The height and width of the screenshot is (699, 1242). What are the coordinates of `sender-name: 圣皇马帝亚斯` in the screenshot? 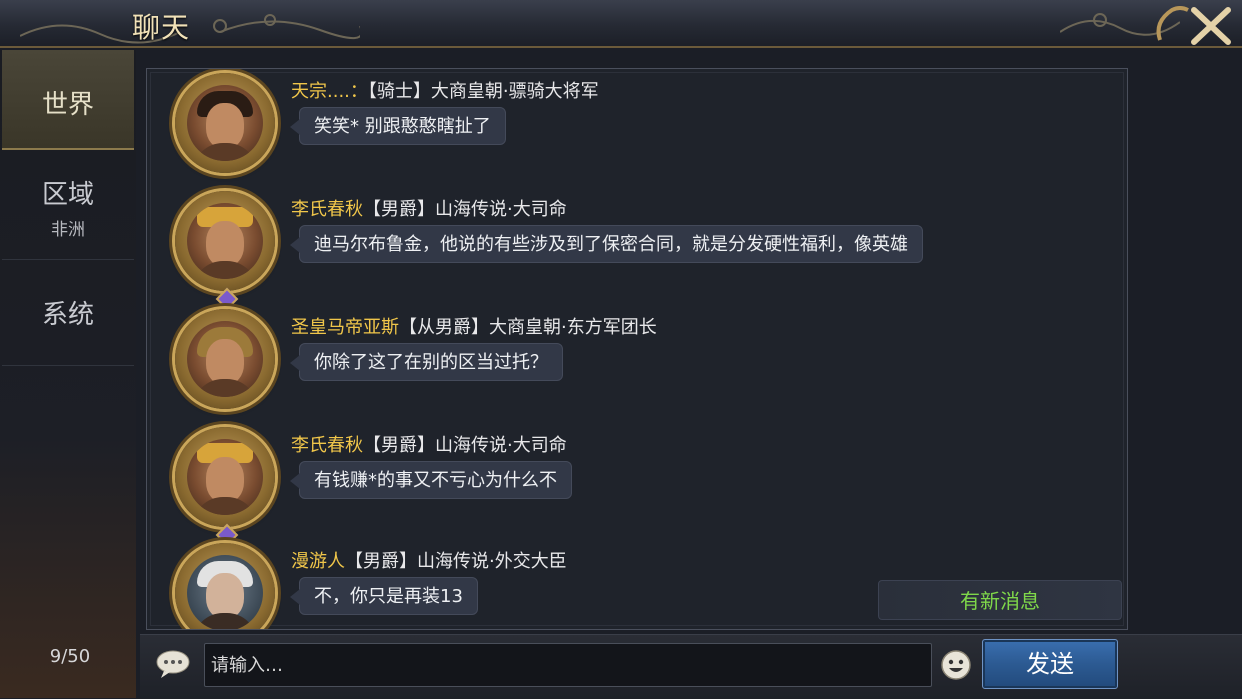 It's located at (345, 327).